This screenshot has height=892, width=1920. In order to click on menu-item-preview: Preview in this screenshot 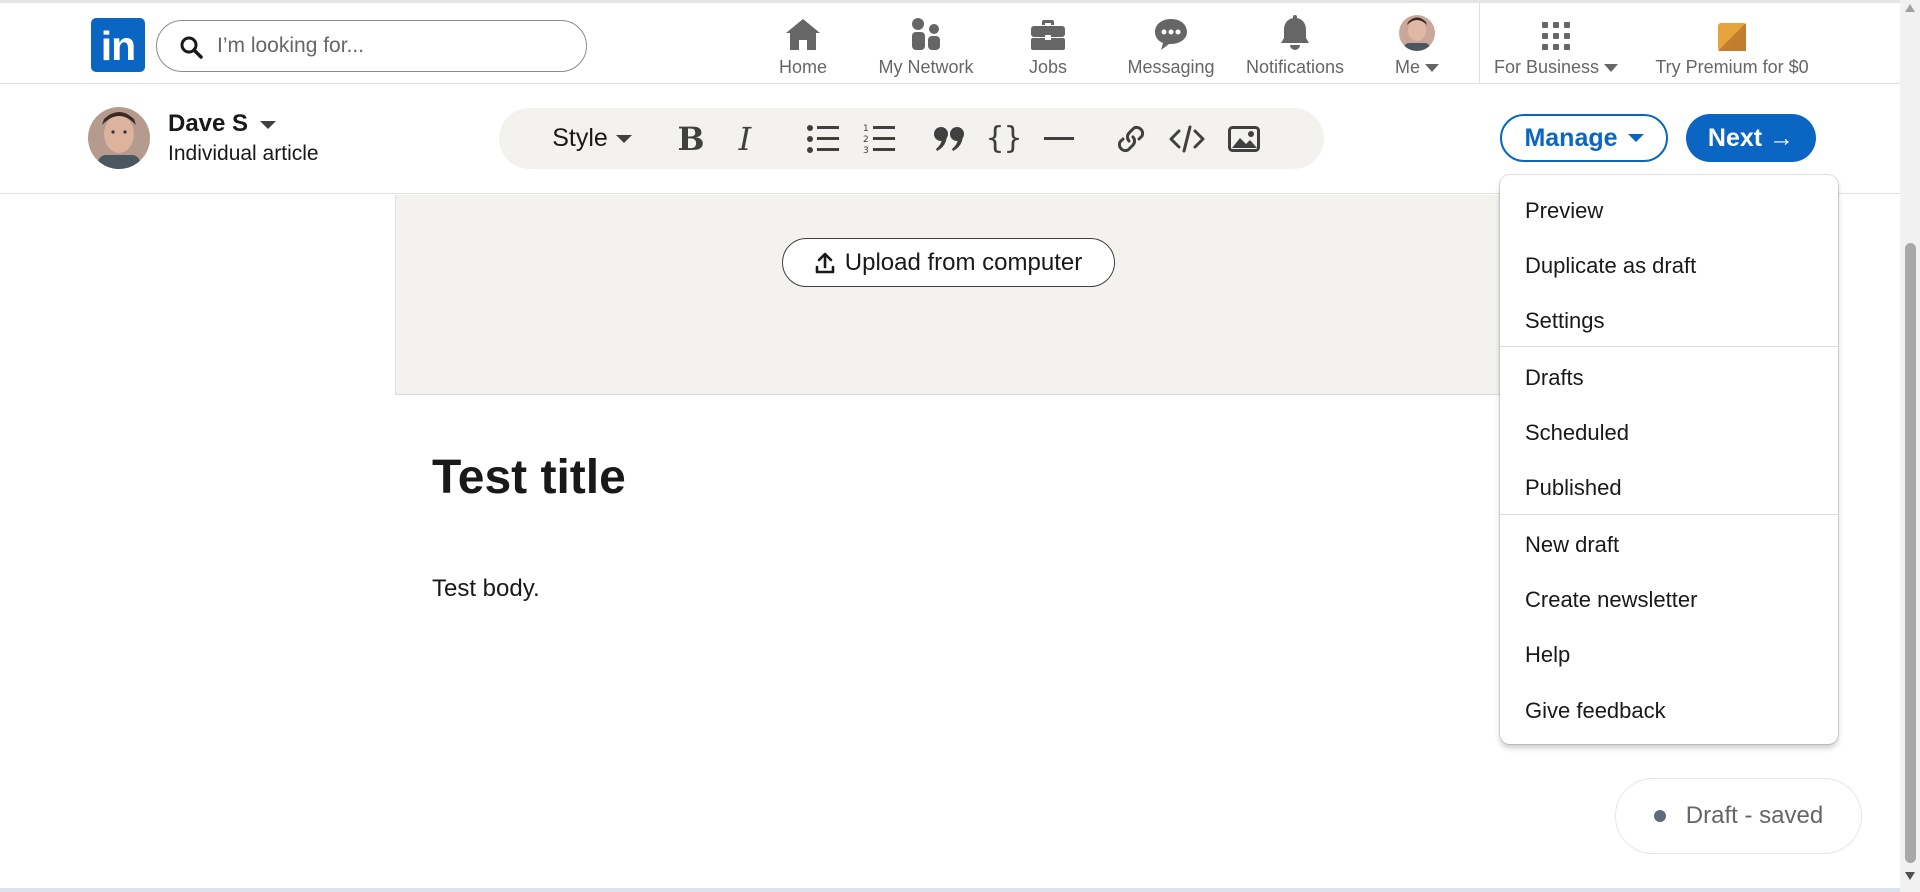, I will do `click(1564, 211)`.